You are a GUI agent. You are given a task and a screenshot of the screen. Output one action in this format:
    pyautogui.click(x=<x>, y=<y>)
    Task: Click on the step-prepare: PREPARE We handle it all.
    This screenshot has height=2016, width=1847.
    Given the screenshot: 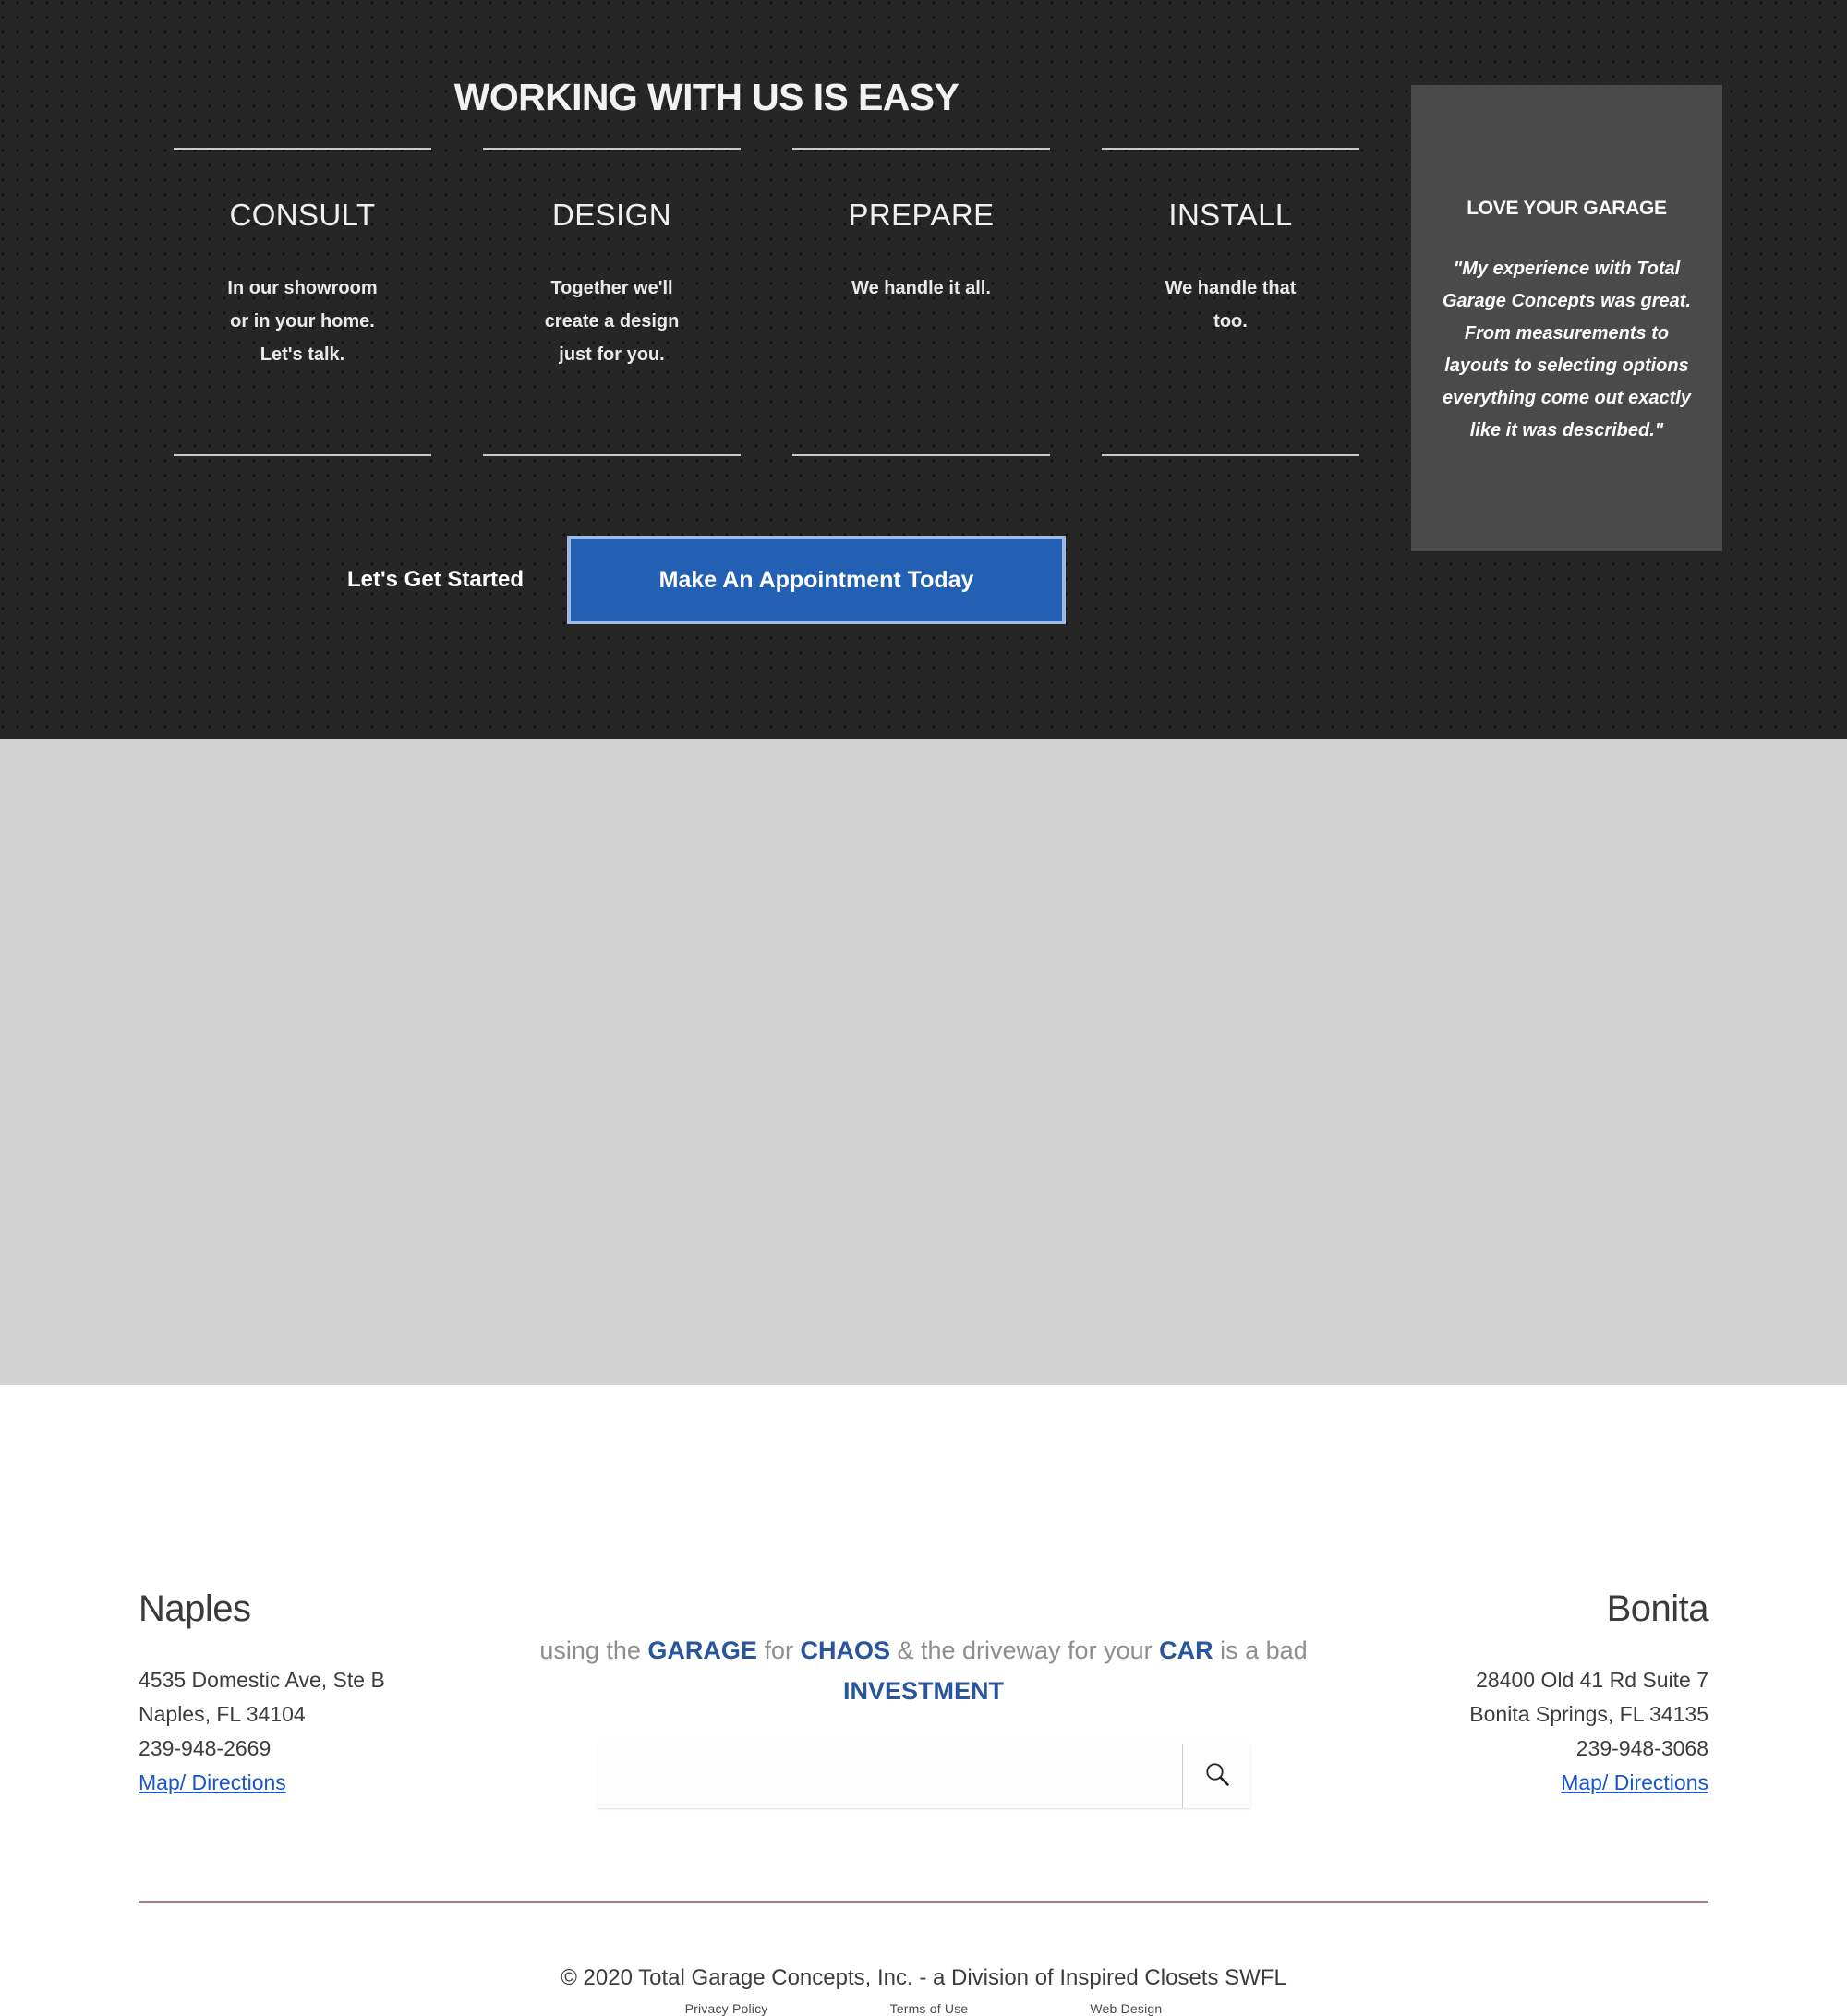 What is the action you would take?
    pyautogui.click(x=921, y=302)
    